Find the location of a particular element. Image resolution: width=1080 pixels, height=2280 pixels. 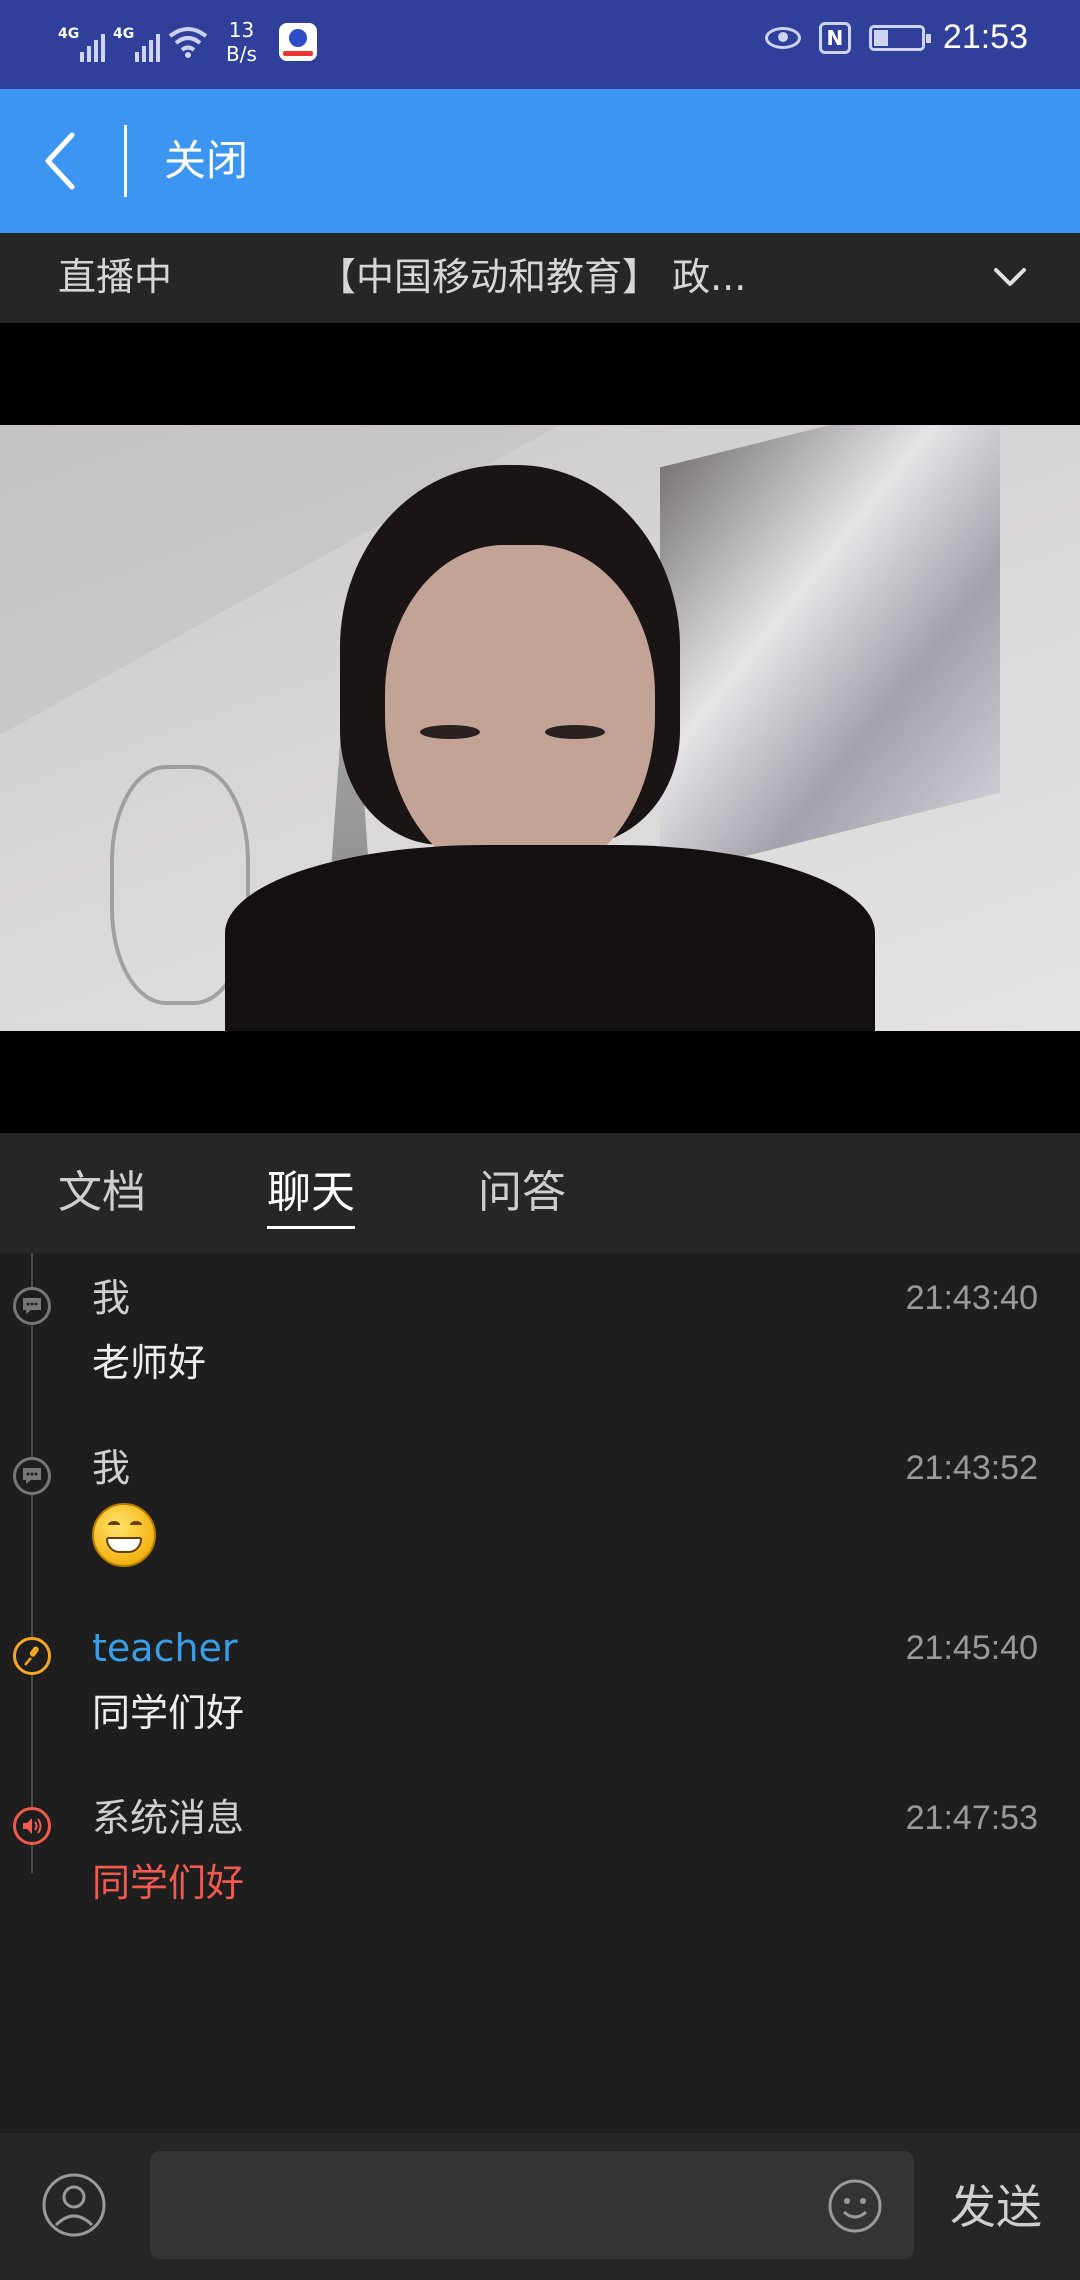

message-input is located at coordinates (490, 2205).